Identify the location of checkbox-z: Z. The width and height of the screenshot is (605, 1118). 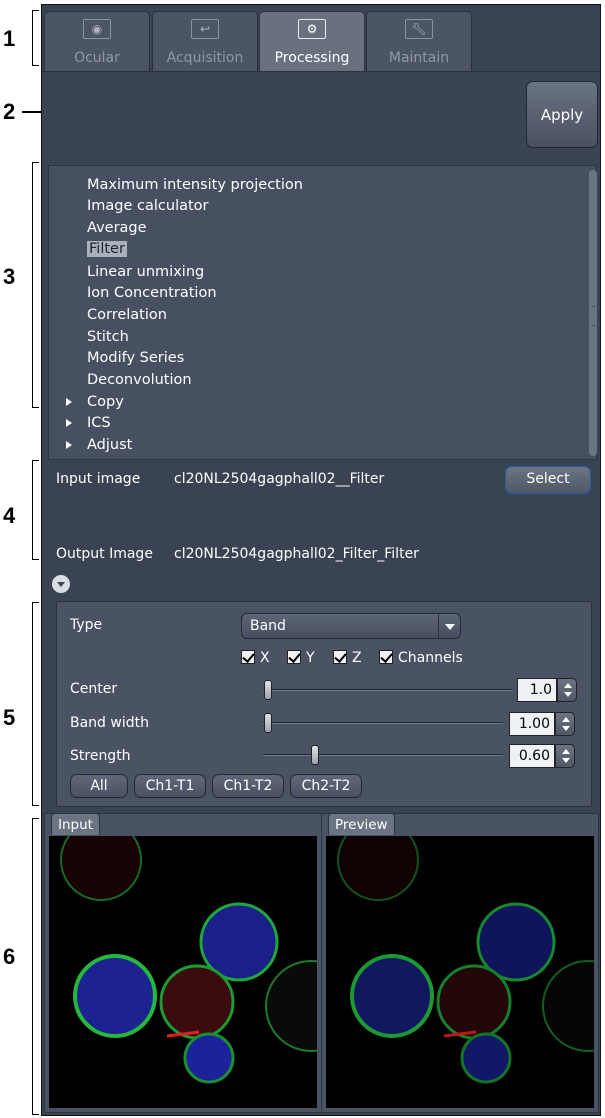
(347, 658).